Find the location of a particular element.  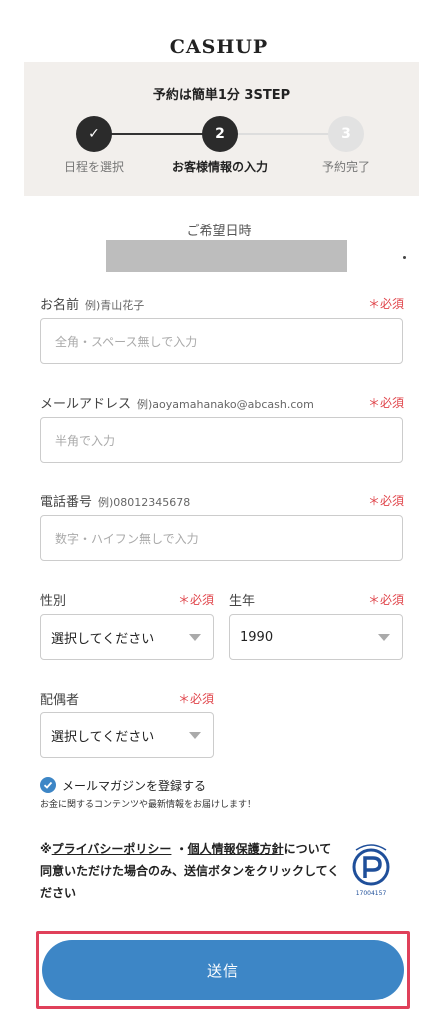

phone-example: 例)08012345678 is located at coordinates (144, 502).